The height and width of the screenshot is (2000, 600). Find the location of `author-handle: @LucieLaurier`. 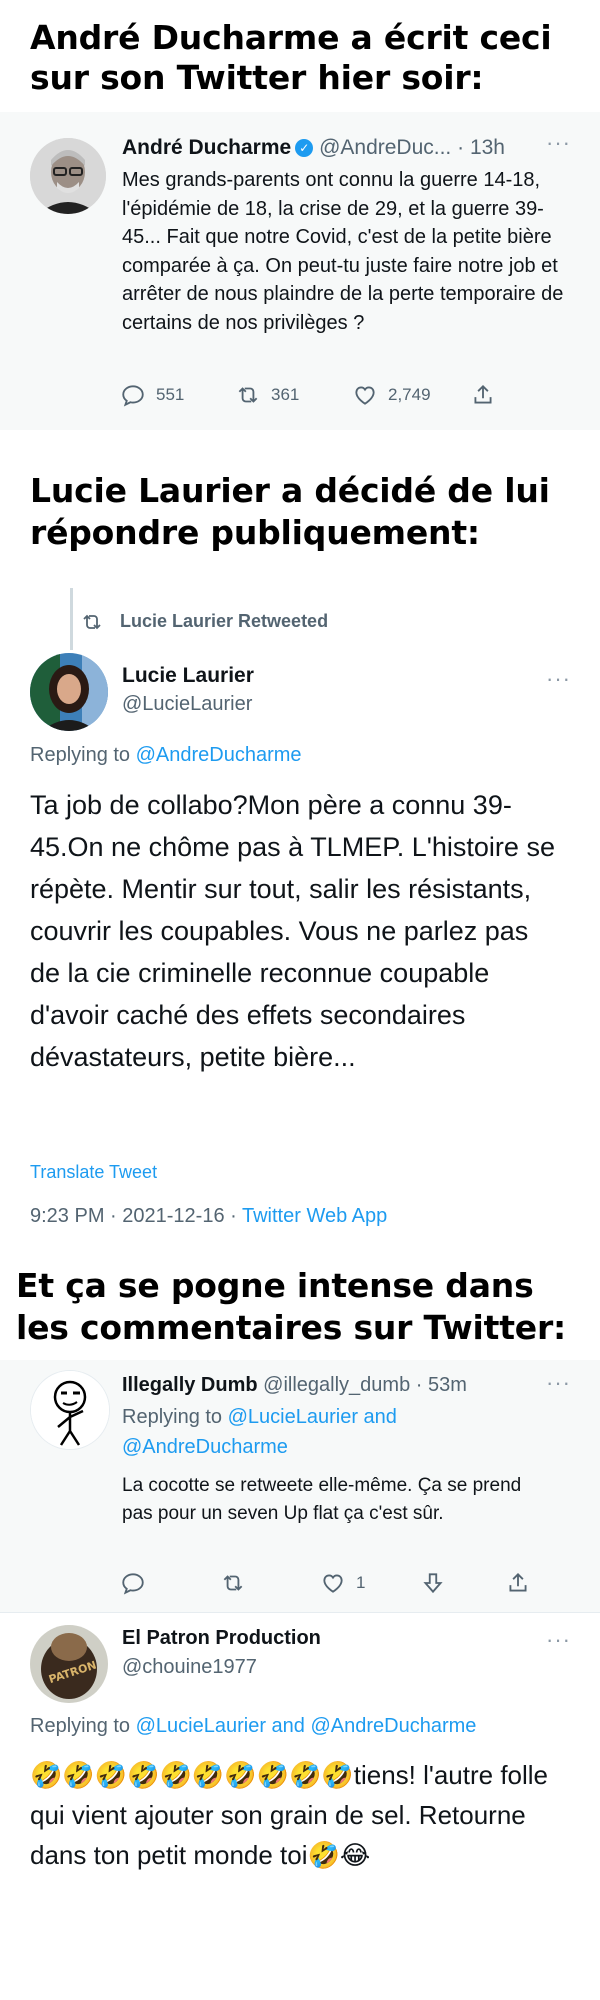

author-handle: @LucieLaurier is located at coordinates (187, 704).